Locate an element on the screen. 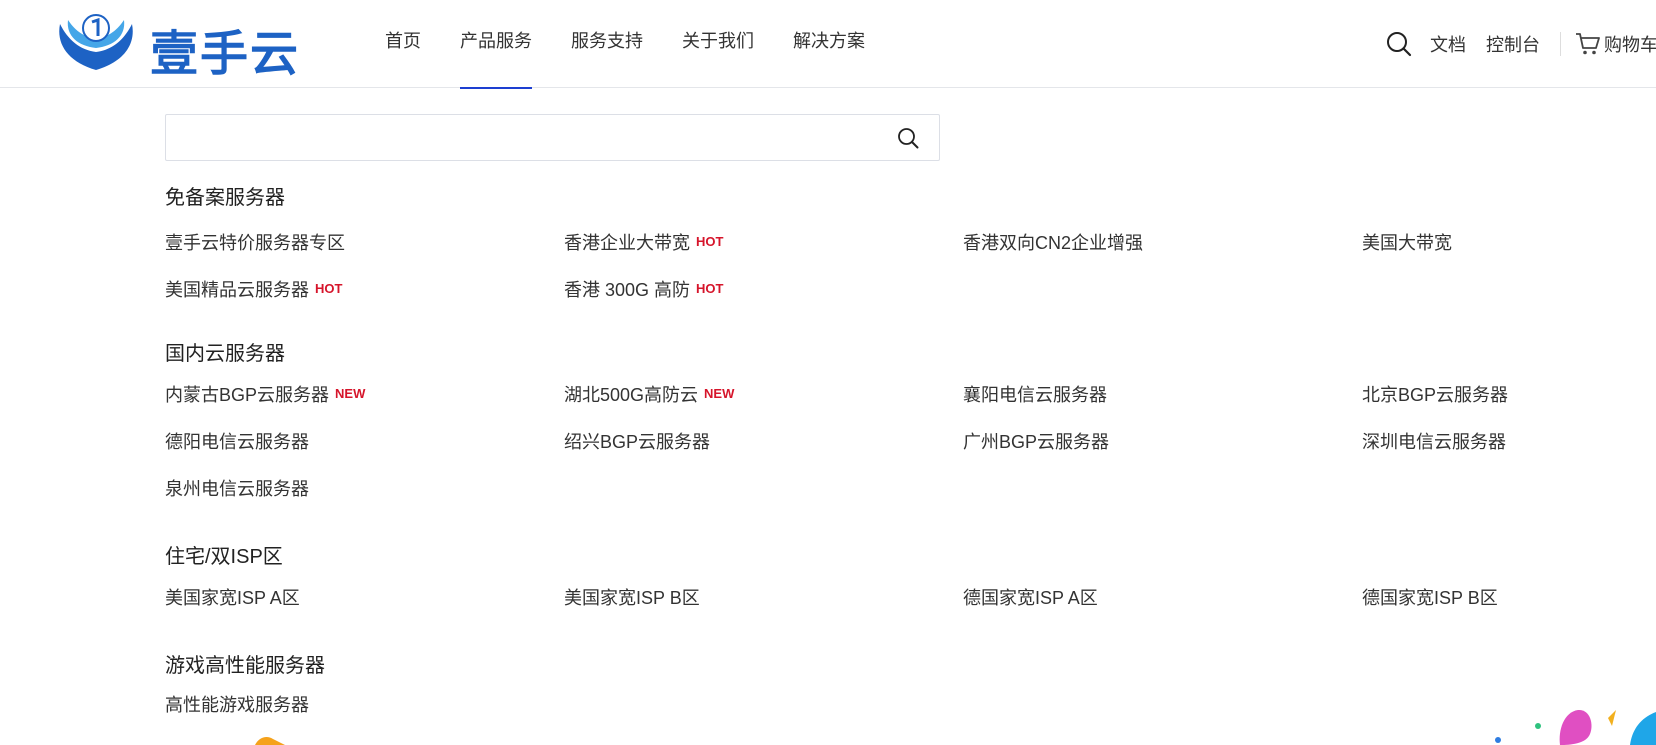 This screenshot has width=1656, height=745. header-tools: 文档 控制台 购物车 is located at coordinates (1521, 44).